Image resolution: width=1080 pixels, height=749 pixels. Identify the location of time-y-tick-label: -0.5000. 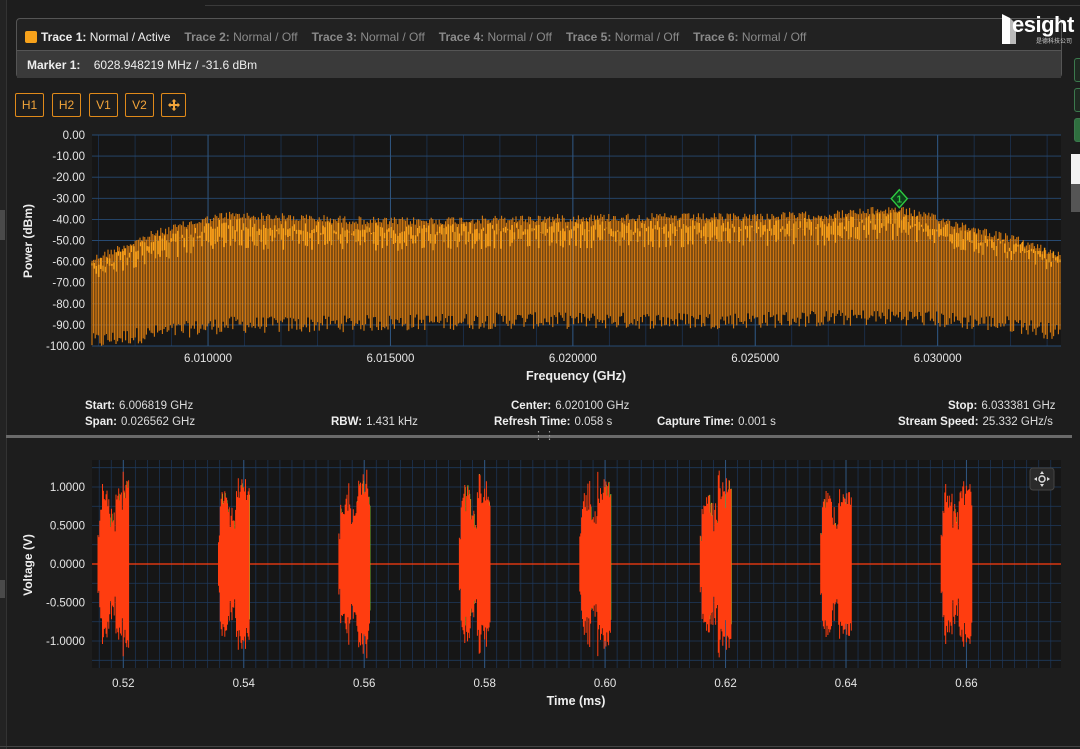
(65, 604).